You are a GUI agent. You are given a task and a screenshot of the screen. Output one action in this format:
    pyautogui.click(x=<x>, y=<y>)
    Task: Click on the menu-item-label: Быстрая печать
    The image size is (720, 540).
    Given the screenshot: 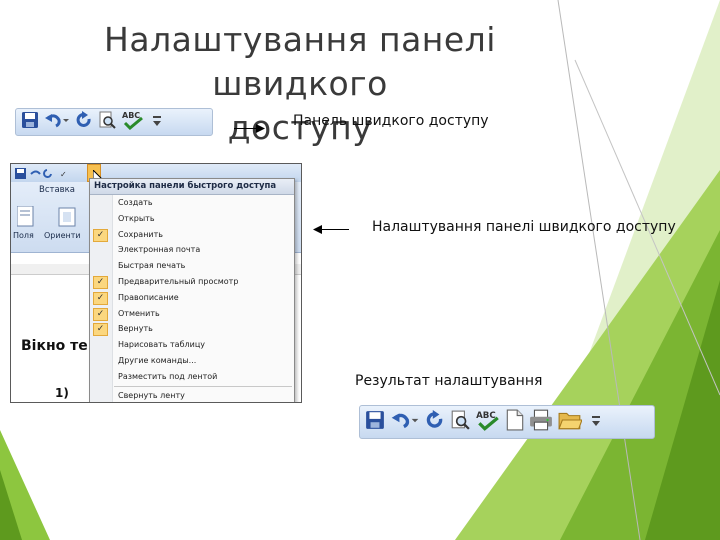 What is the action you would take?
    pyautogui.click(x=152, y=266)
    